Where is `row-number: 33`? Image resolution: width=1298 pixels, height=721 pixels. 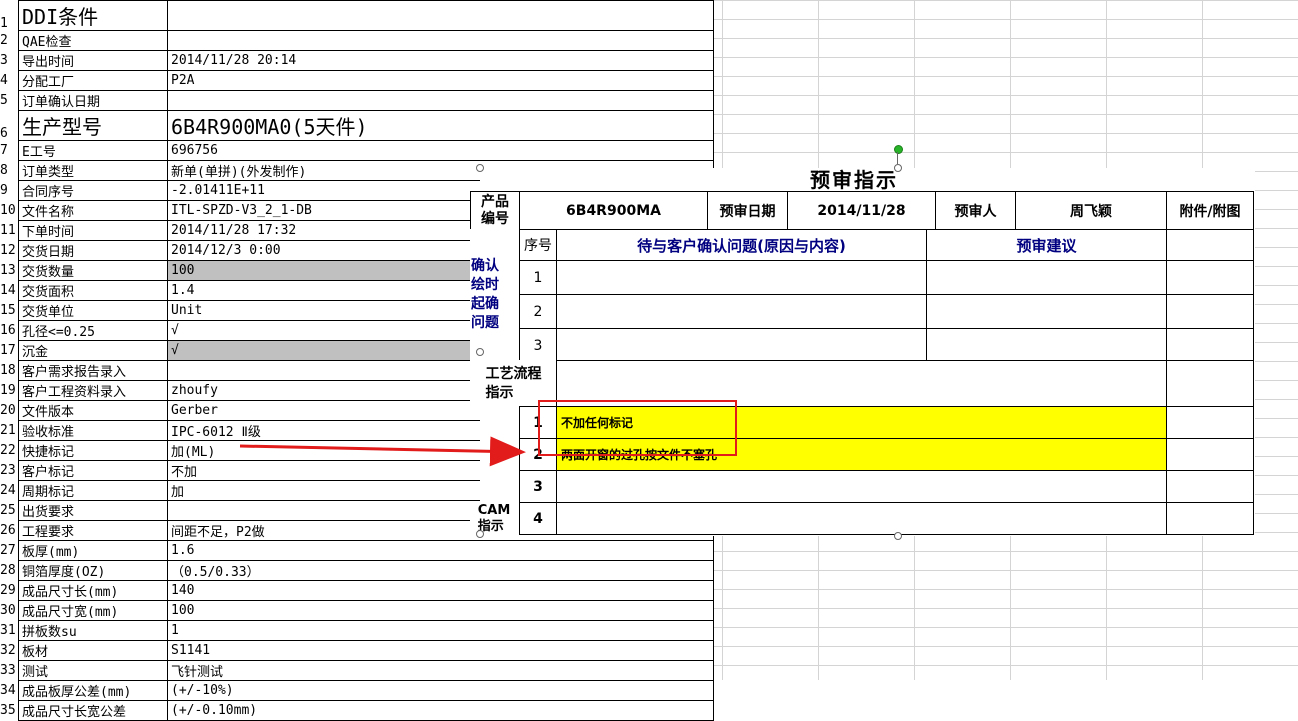 row-number: 33 is located at coordinates (9, 670).